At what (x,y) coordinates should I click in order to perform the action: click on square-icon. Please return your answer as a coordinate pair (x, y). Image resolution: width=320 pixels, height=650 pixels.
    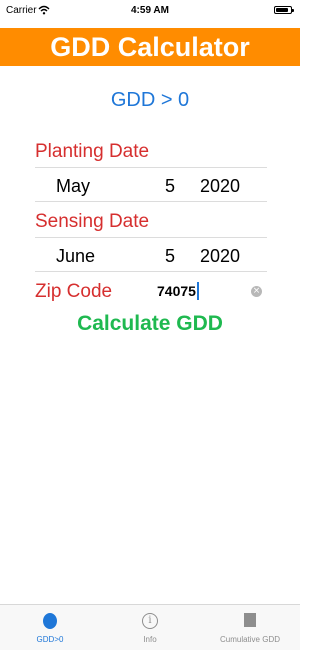
    Looking at the image, I should click on (250, 620).